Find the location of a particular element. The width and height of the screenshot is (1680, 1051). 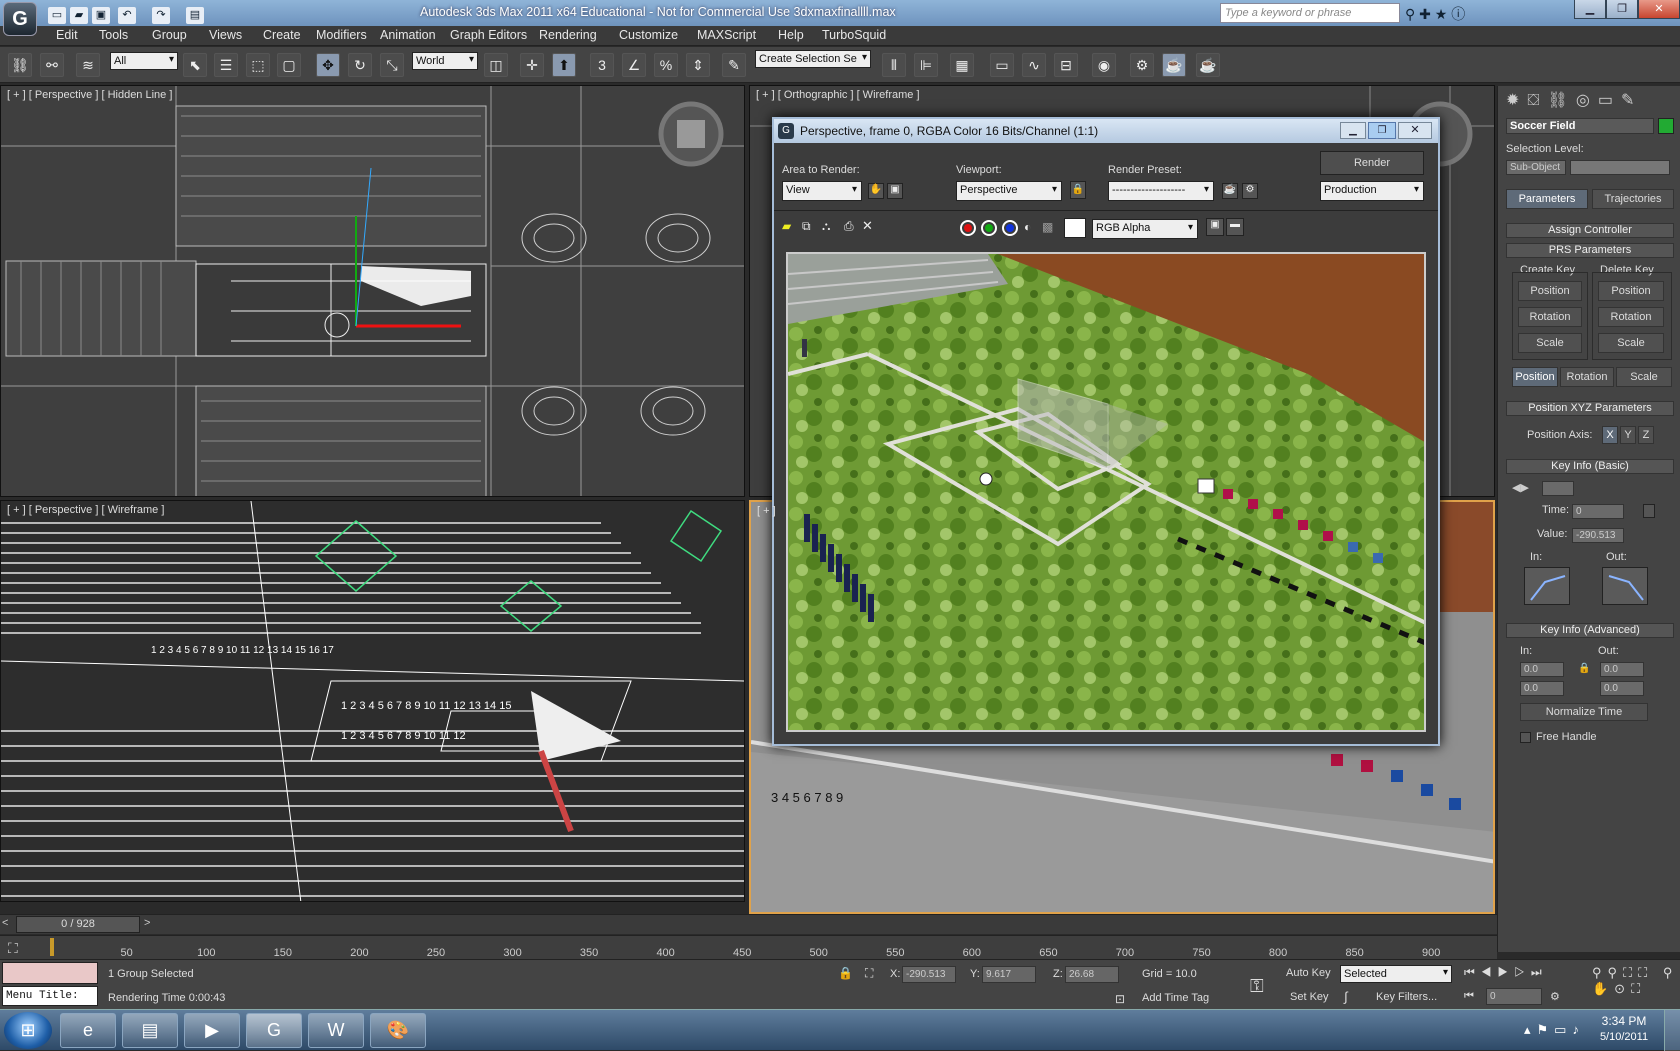

layer-manager-icon: ▦ is located at coordinates (962, 65).